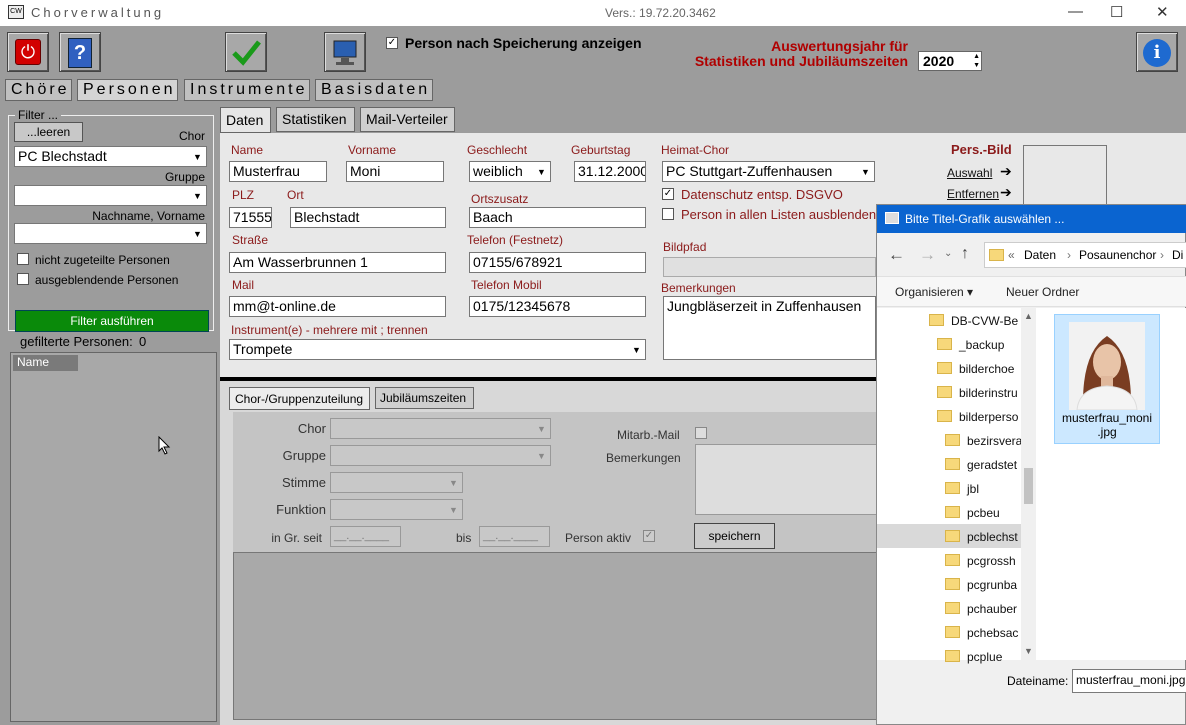 This screenshot has width=1186, height=725. What do you see at coordinates (247, 90) in the screenshot?
I see `tab-instrumente: Instrumente` at bounding box center [247, 90].